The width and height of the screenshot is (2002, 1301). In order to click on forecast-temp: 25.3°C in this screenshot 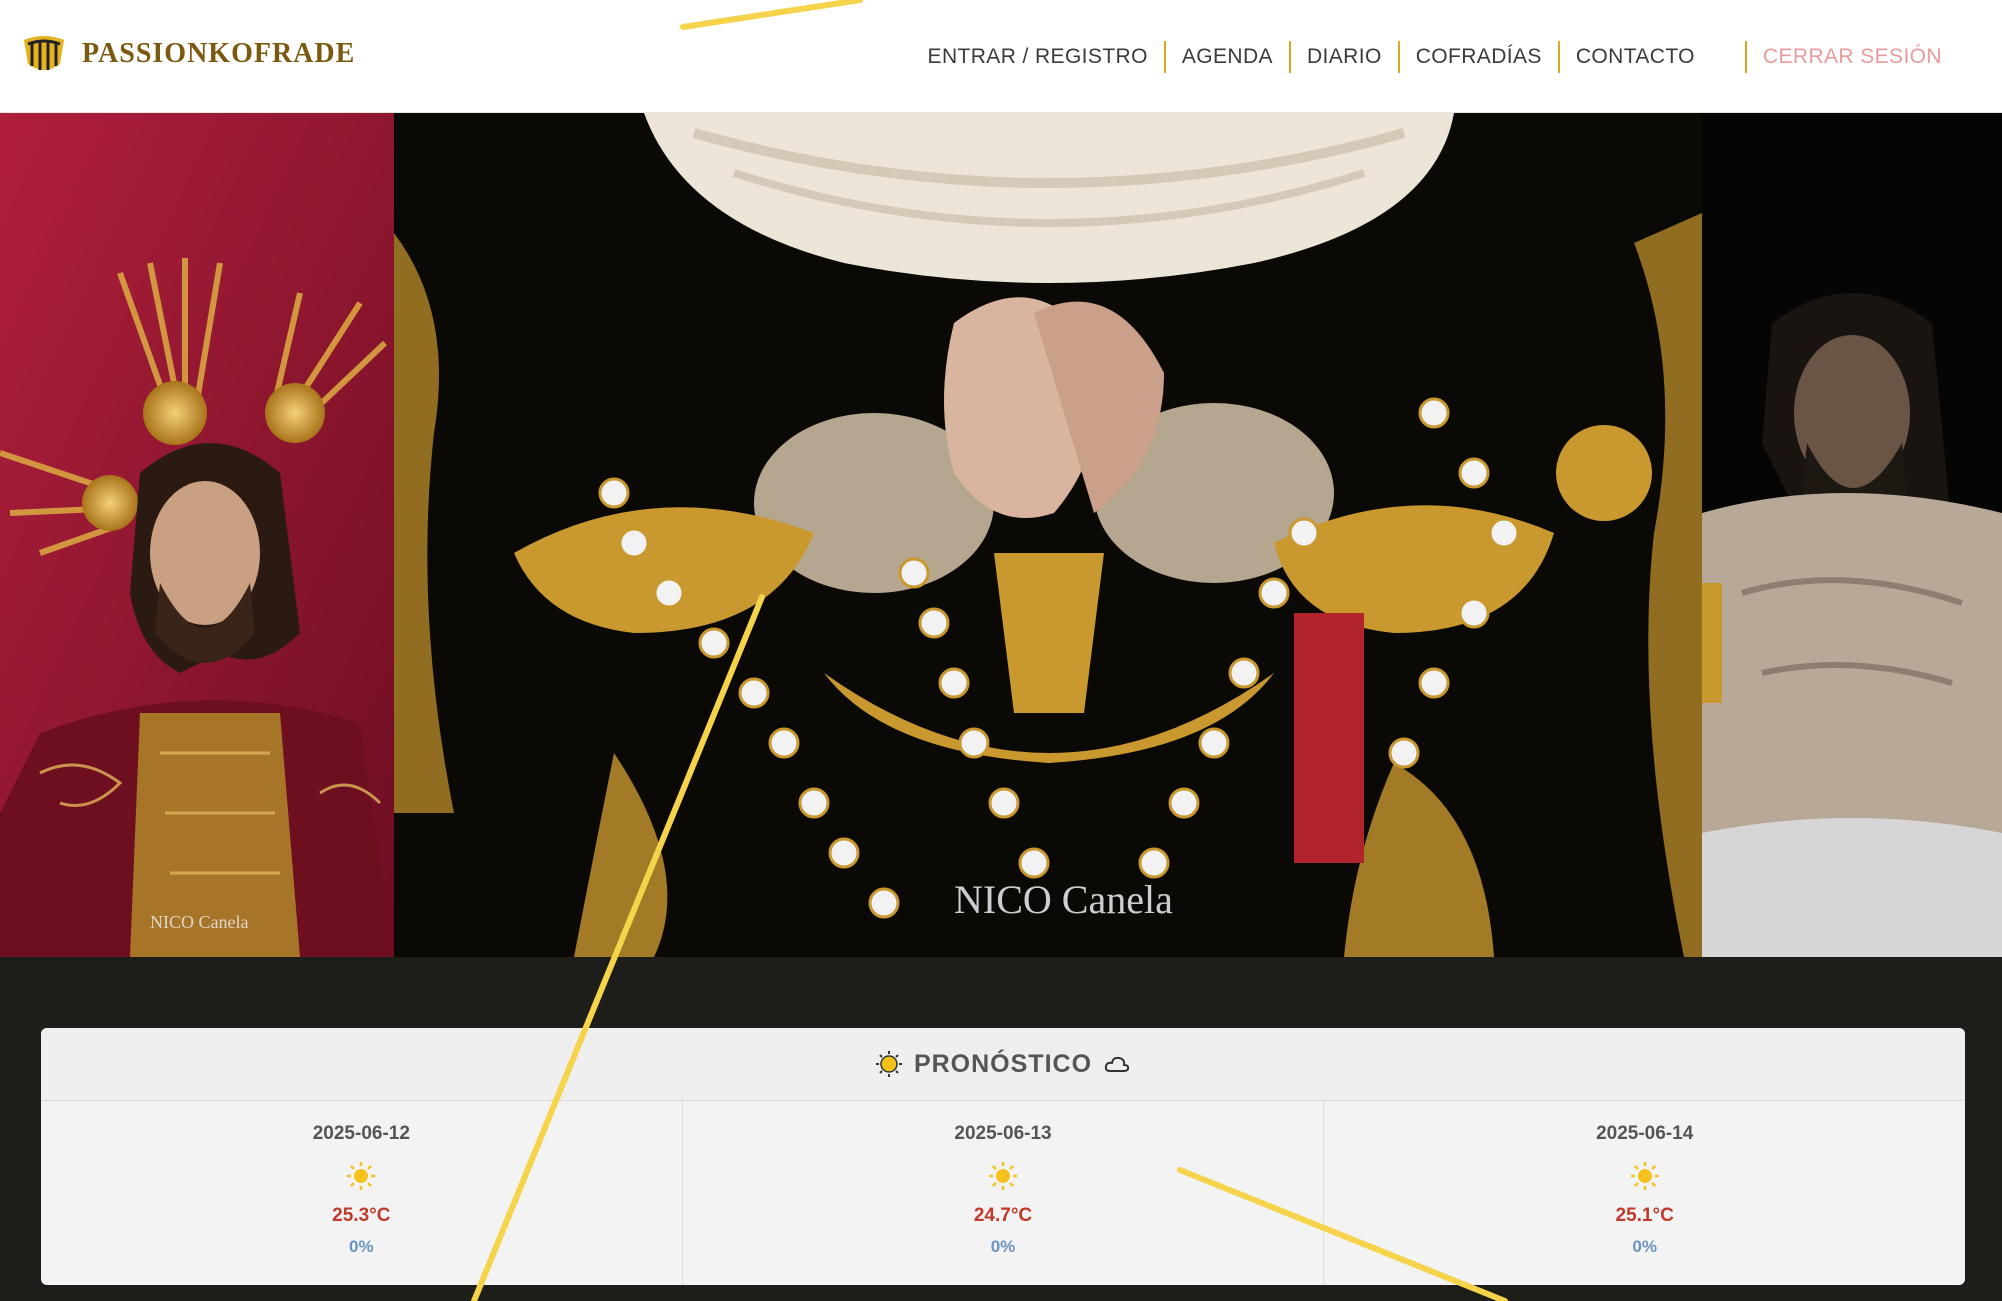, I will do `click(361, 1215)`.